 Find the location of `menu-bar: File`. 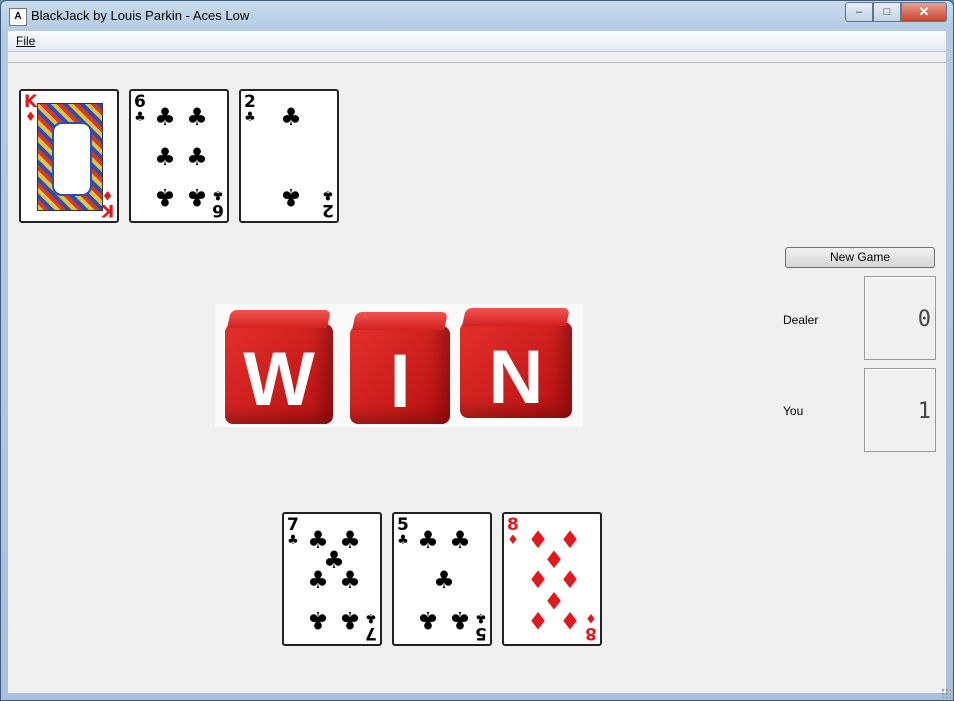

menu-bar: File is located at coordinates (477, 41).